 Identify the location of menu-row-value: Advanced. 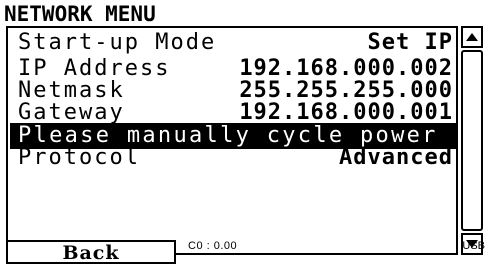
(396, 157).